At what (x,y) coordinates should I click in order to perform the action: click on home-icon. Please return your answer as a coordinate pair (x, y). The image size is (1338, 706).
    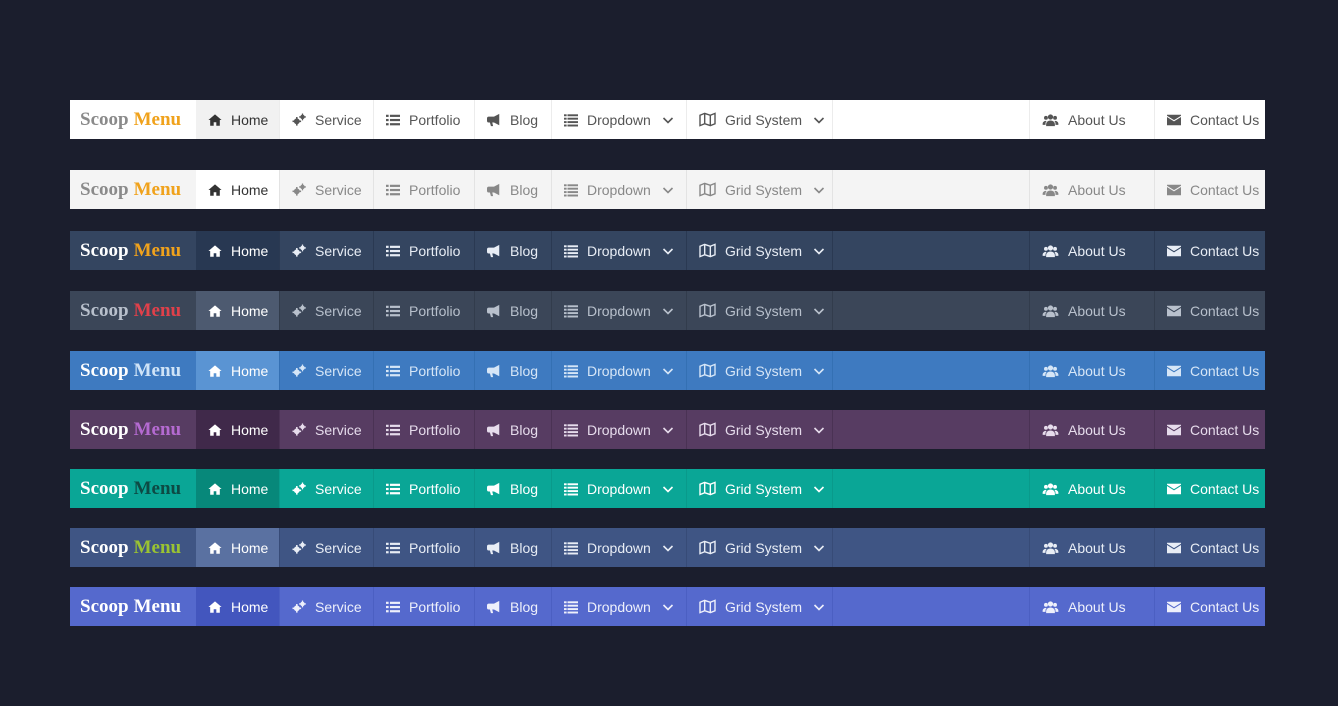
    Looking at the image, I should click on (219, 430).